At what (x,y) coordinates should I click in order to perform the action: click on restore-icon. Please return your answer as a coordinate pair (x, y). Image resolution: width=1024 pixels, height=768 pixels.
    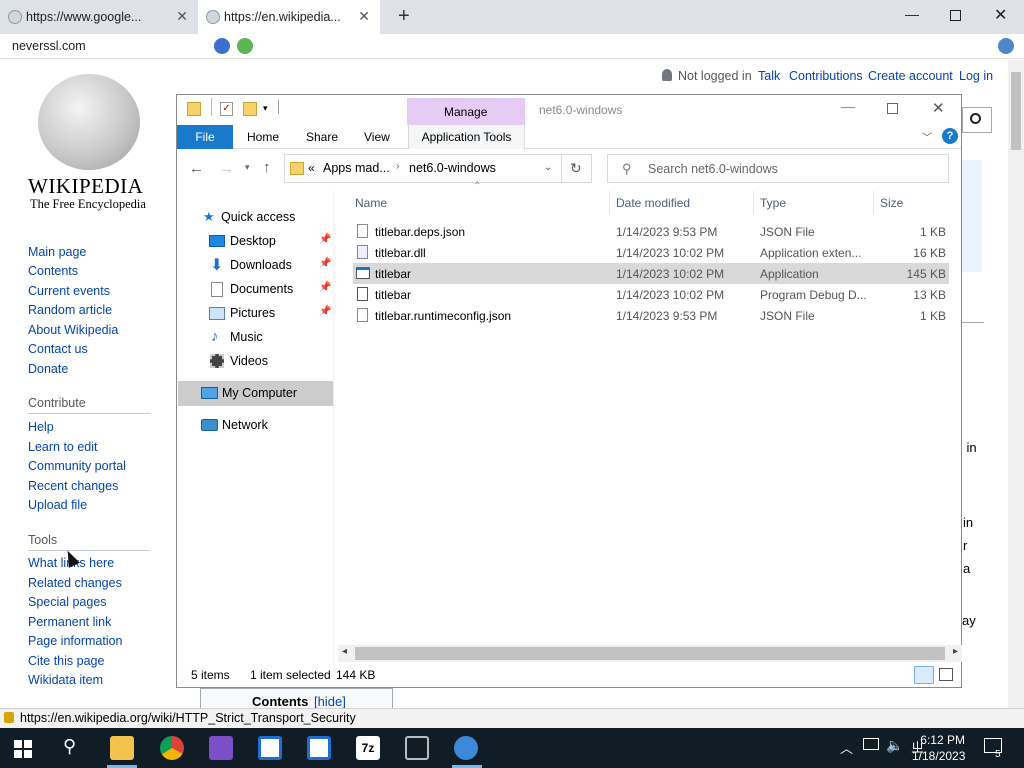
    Looking at the image, I should click on (955, 15).